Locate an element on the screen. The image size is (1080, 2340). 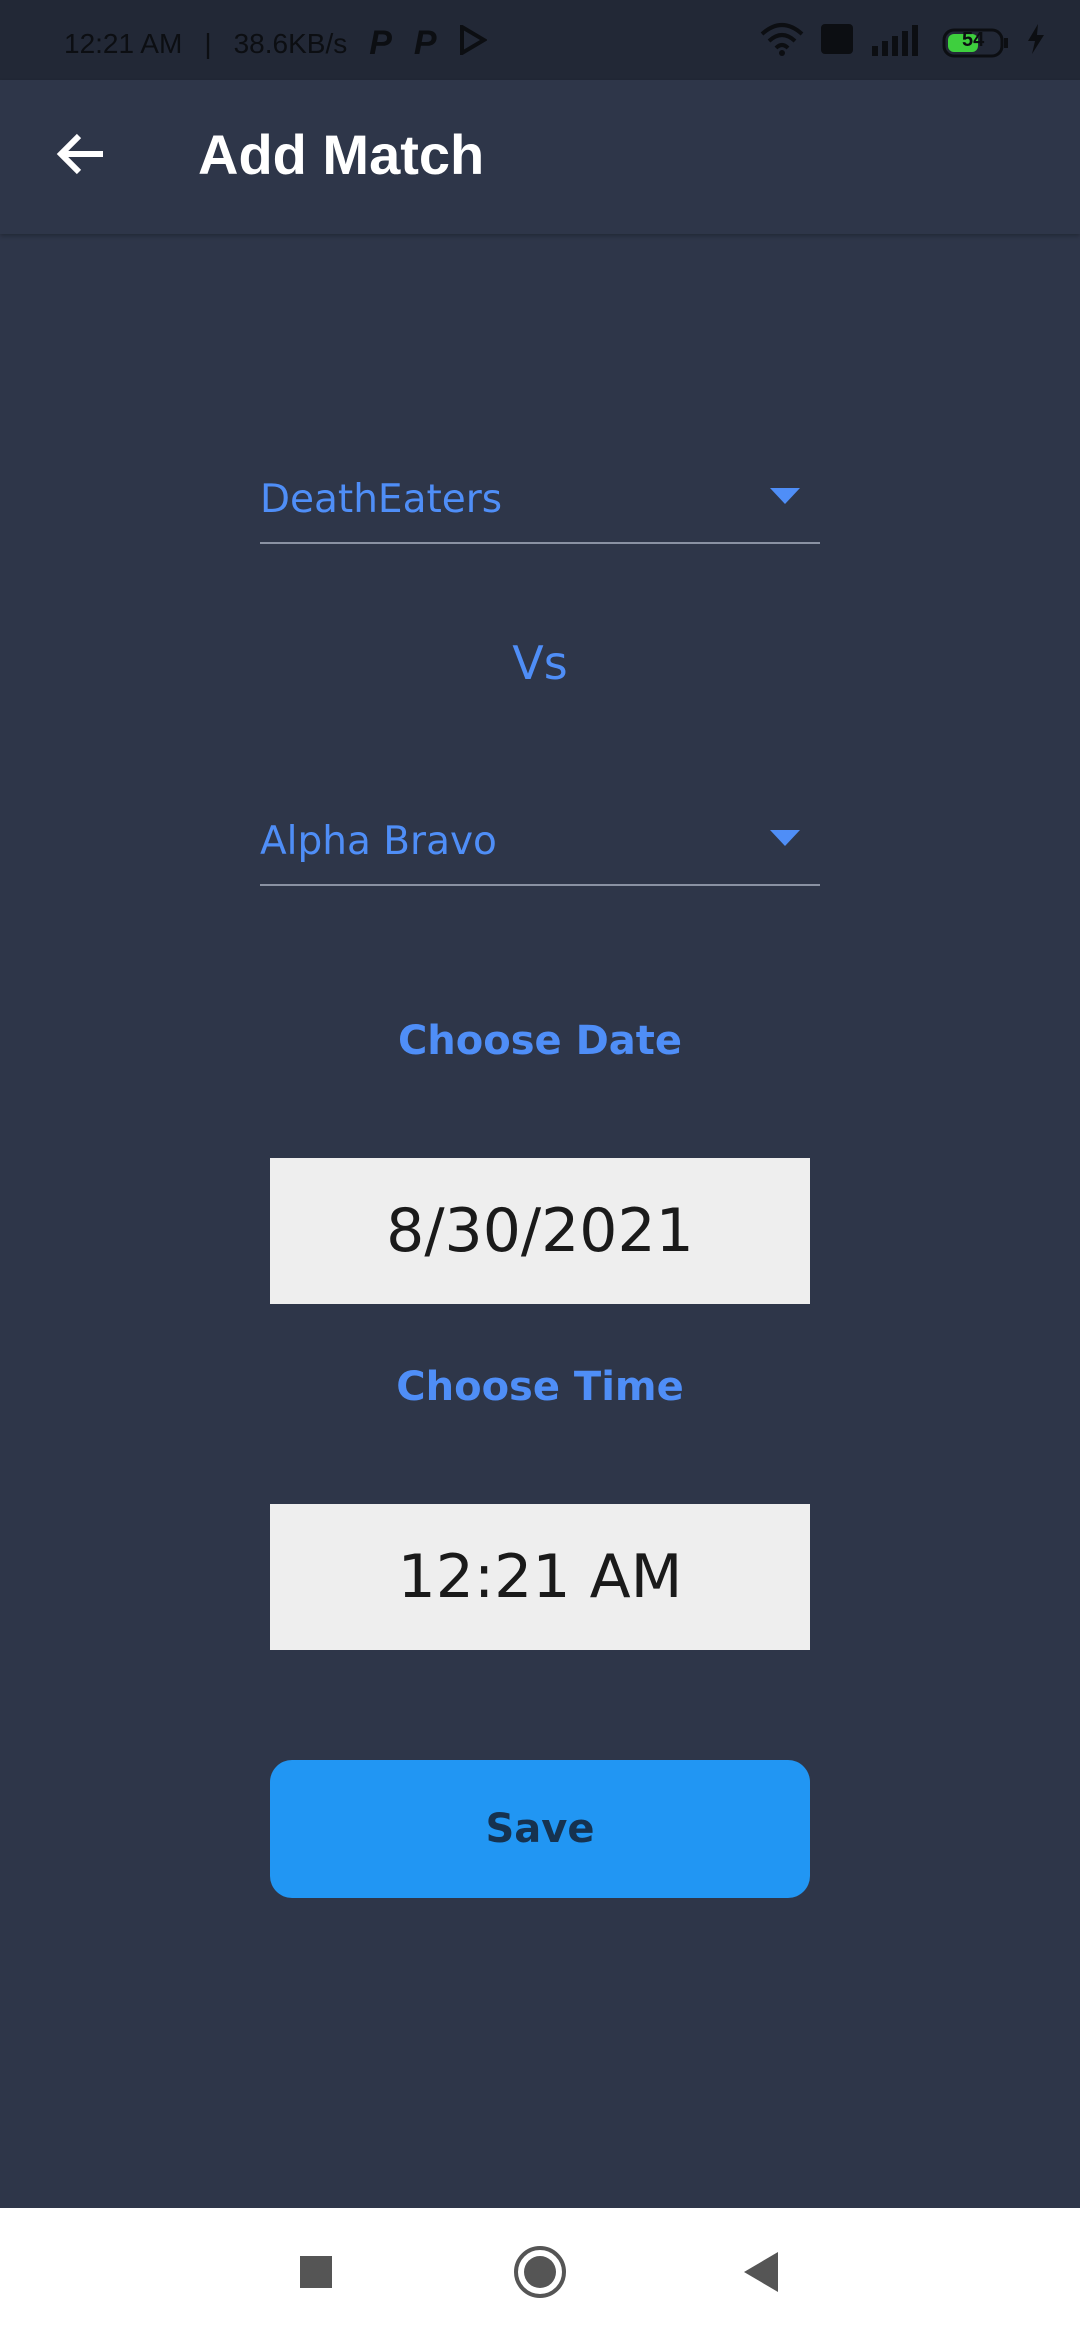
play-store-icon is located at coordinates (473, 42).